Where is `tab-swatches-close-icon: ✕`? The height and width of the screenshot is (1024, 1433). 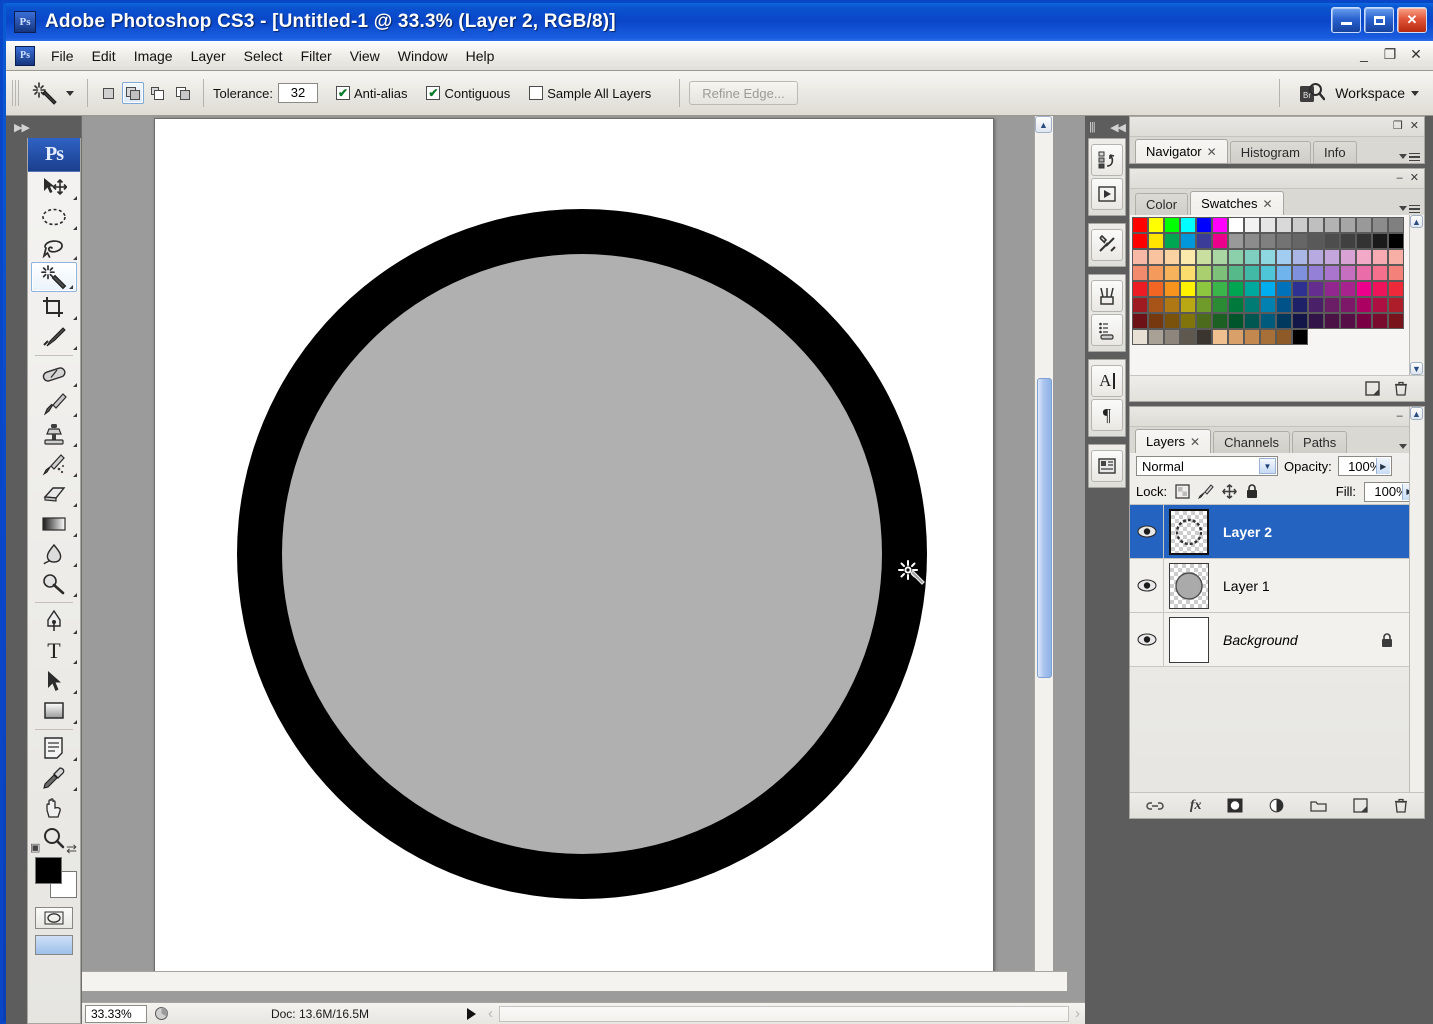
tab-swatches-close-icon: ✕ is located at coordinates (1267, 204).